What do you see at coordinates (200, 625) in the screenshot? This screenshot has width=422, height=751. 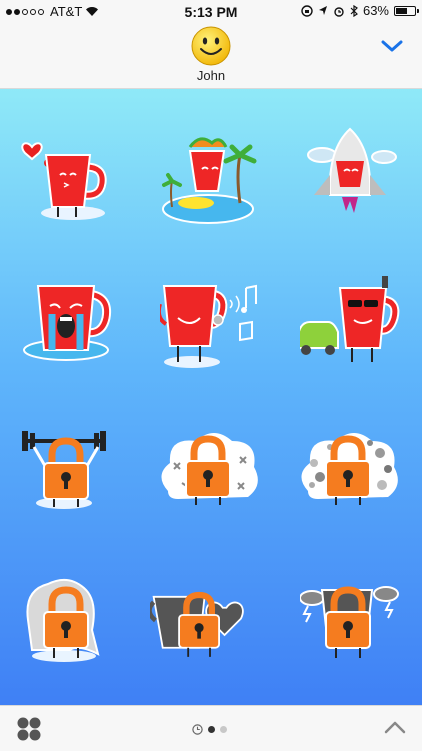 I see `sticker-lock-heart` at bounding box center [200, 625].